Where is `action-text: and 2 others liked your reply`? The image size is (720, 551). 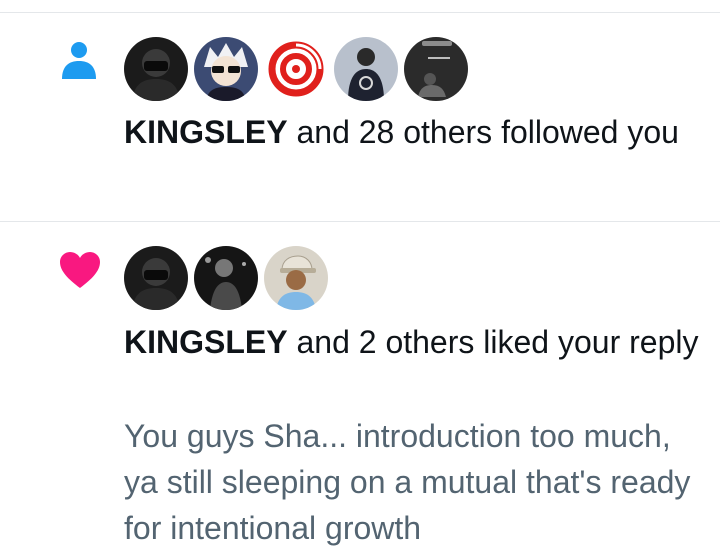
action-text: and 2 others liked your reply is located at coordinates (493, 342).